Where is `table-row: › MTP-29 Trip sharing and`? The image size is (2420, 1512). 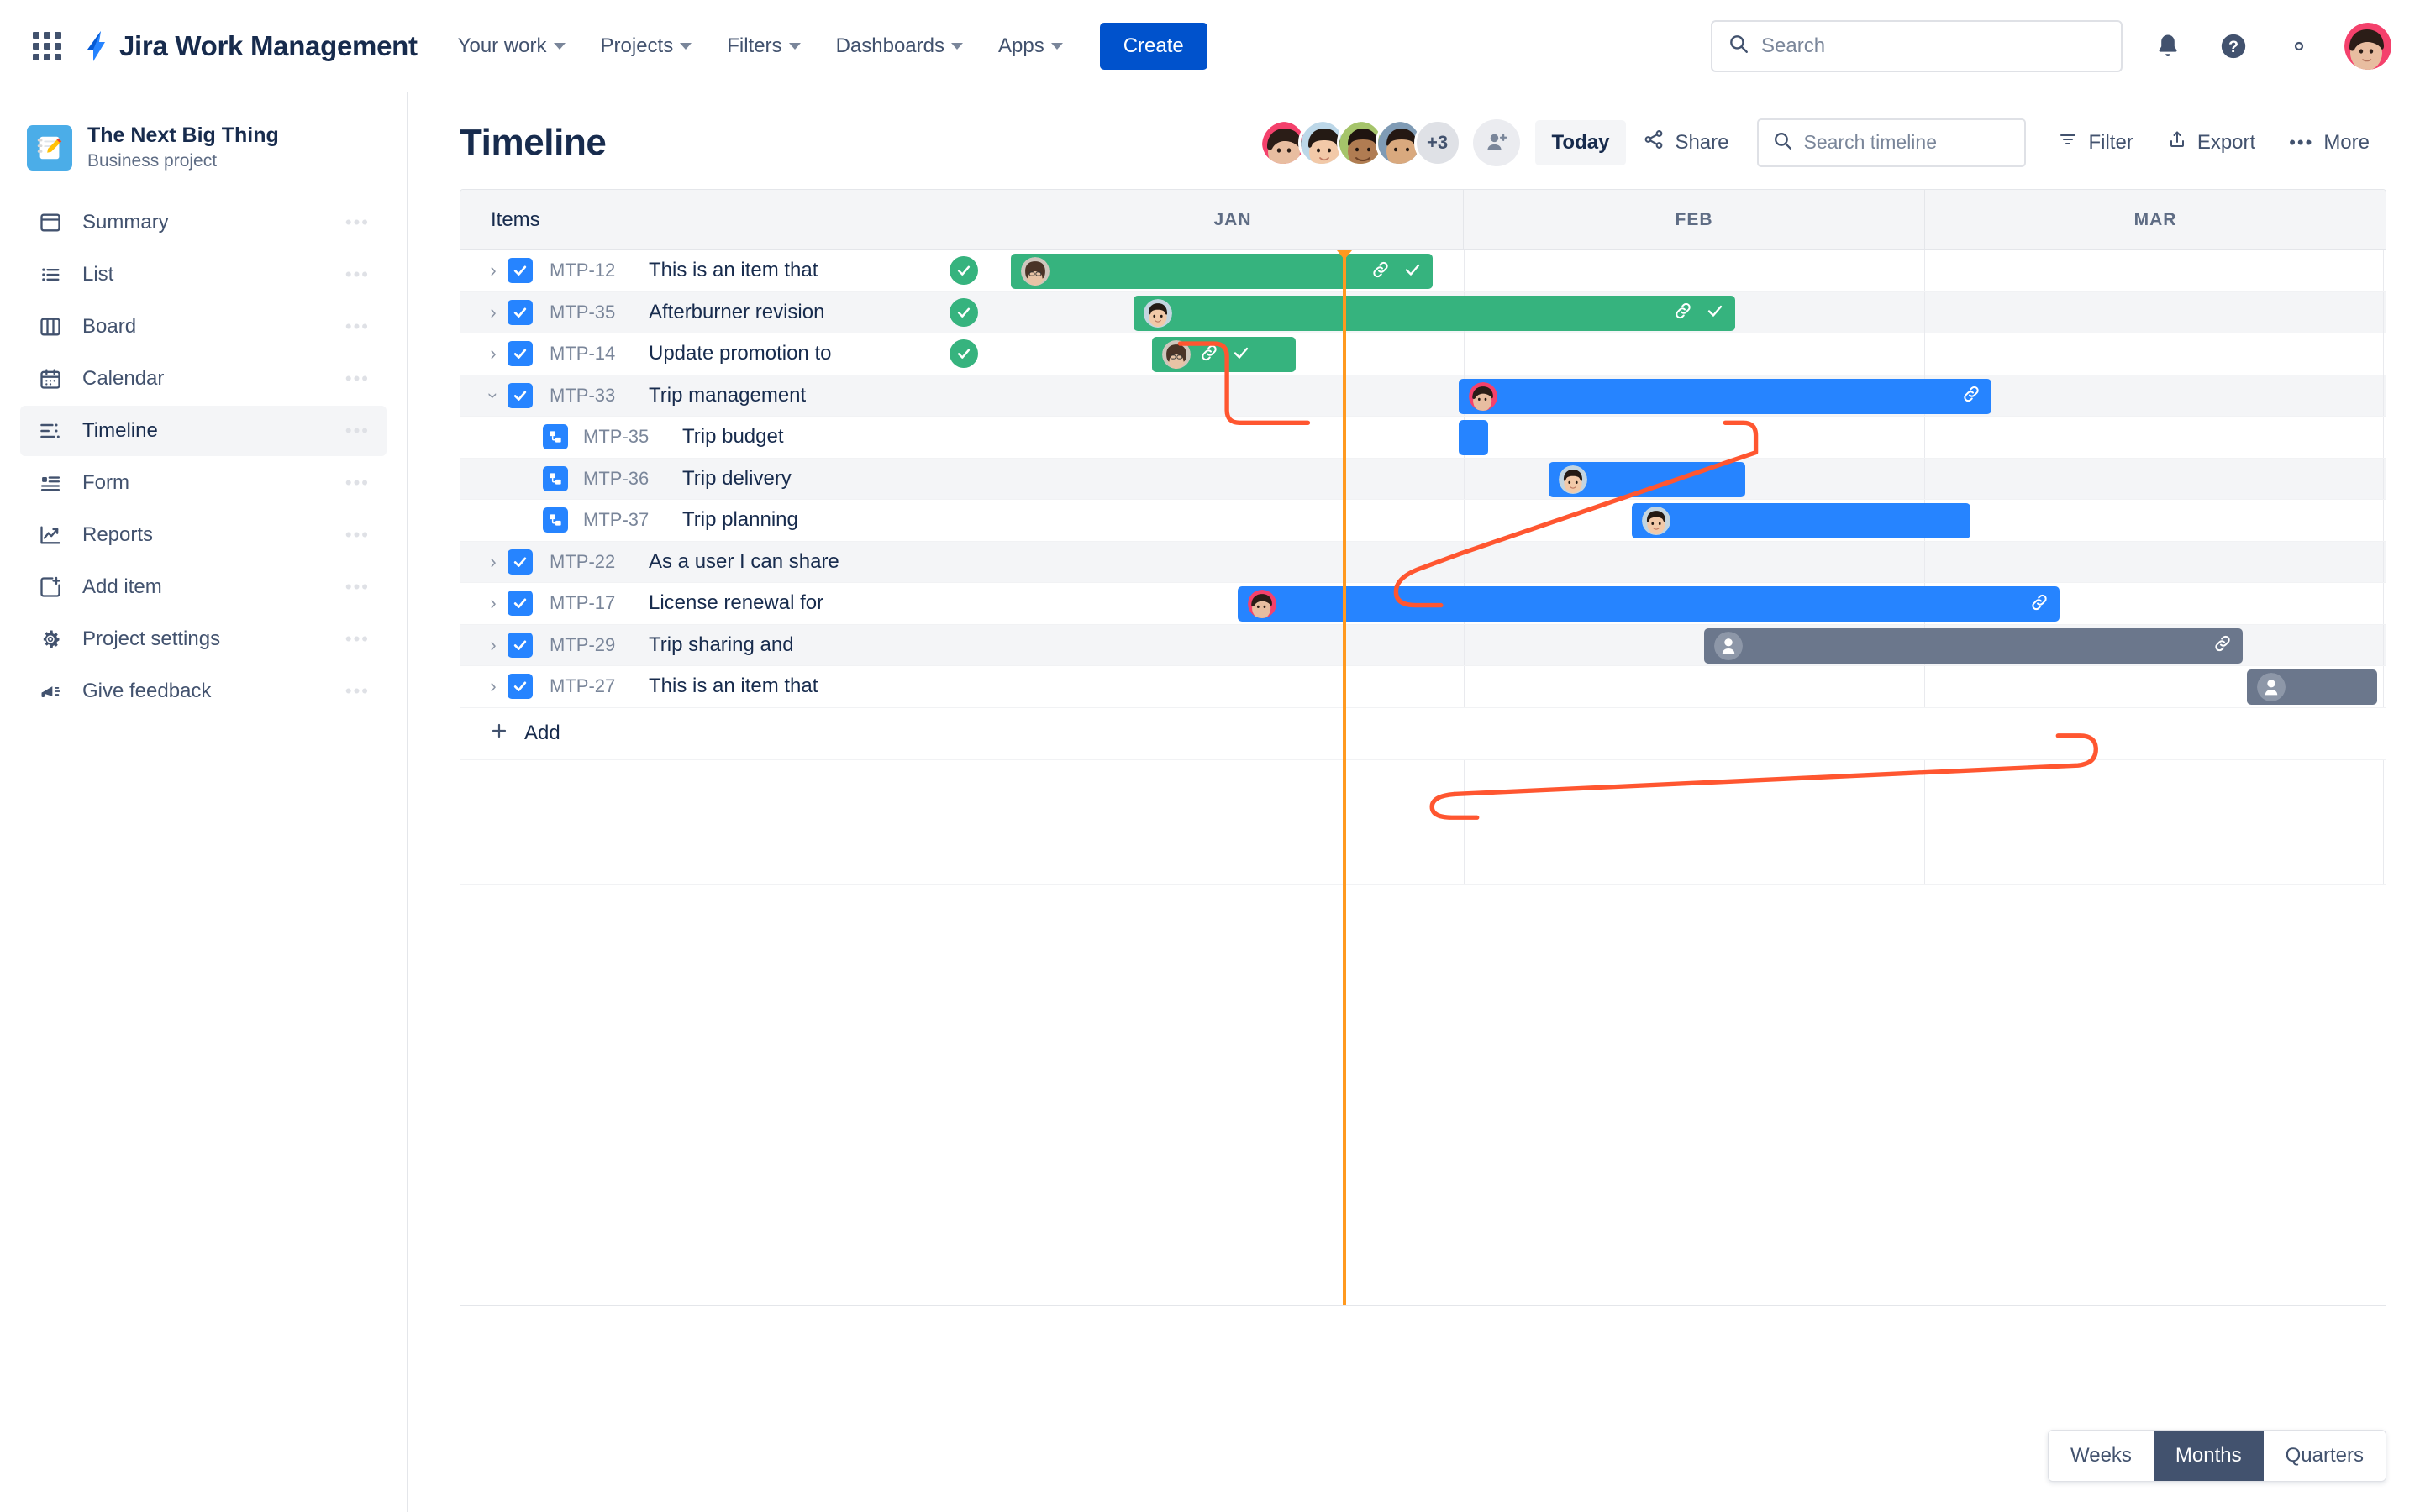
table-row: › MTP-29 Trip sharing and is located at coordinates (1423, 645).